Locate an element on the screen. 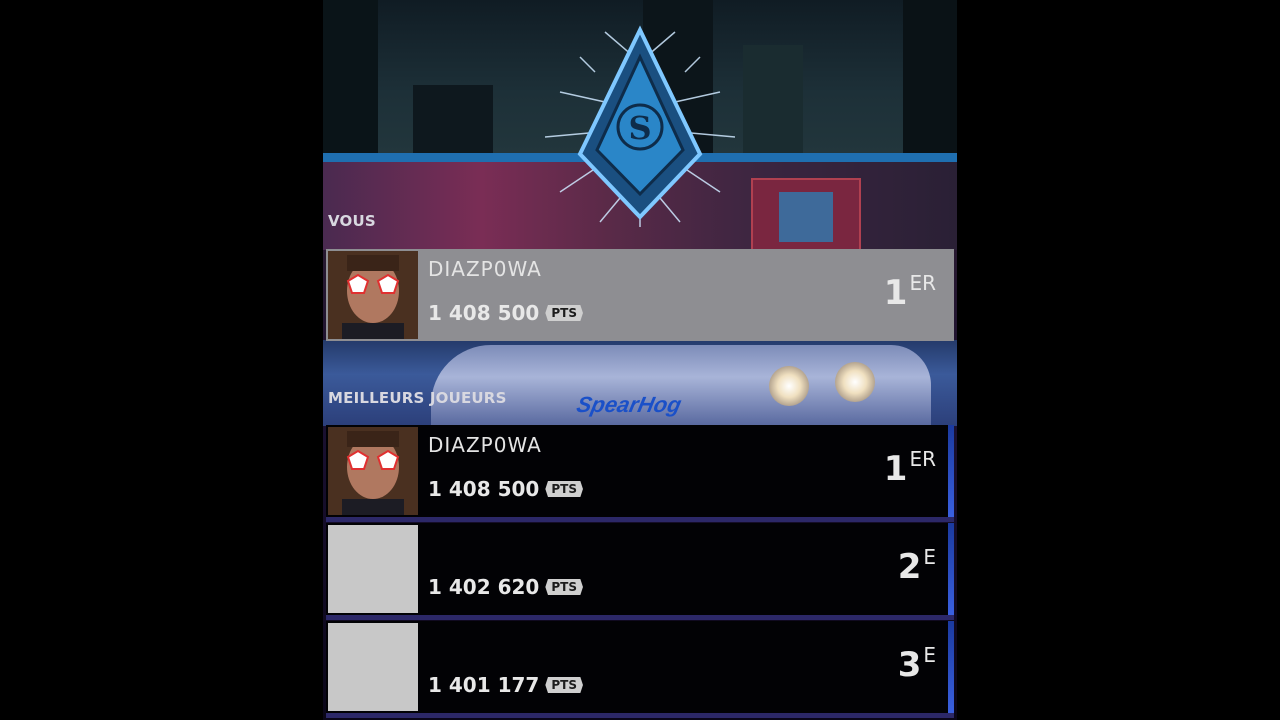 The image size is (1280, 720). player-rank: 3E is located at coordinates (916, 664).